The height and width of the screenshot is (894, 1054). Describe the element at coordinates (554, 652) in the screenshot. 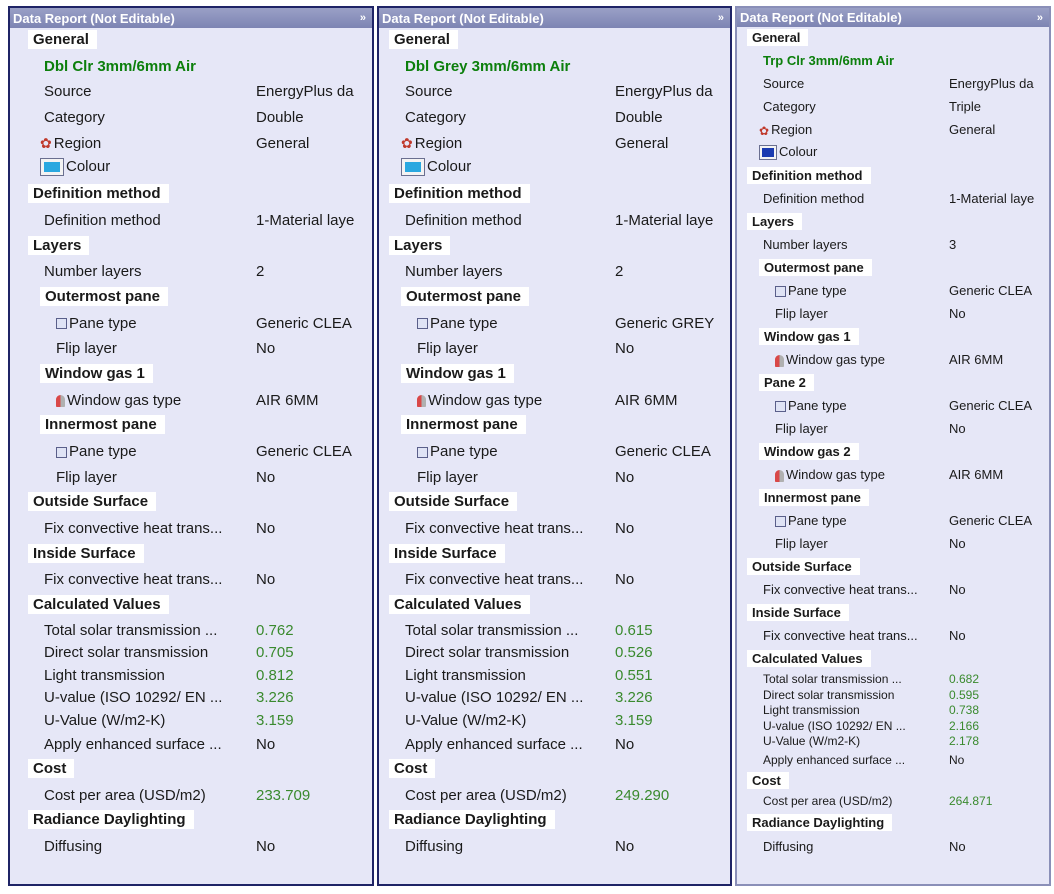

I see `row-direct-solar: Direct solar transmission 0.526` at that location.